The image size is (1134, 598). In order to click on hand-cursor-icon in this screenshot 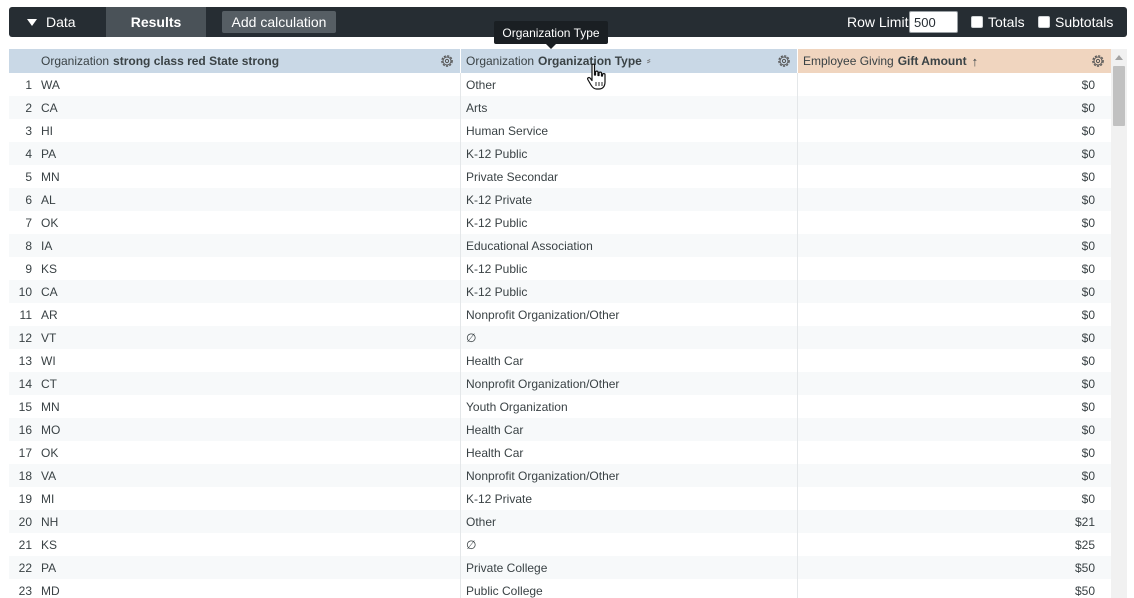, I will do `click(596, 76)`.